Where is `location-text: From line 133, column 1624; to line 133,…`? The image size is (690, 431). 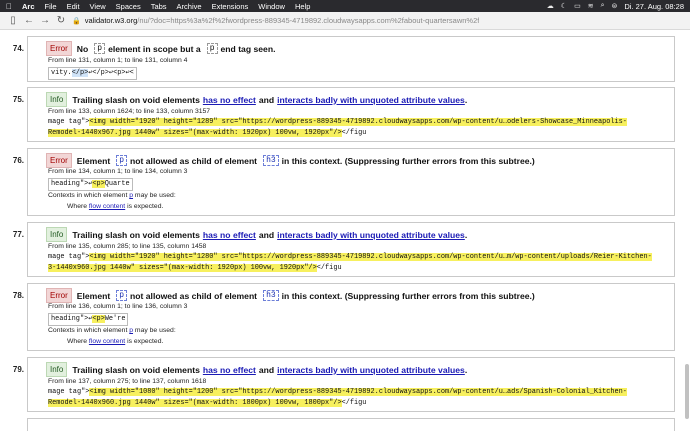 location-text: From line 133, column 1624; to line 133,… is located at coordinates (129, 111).